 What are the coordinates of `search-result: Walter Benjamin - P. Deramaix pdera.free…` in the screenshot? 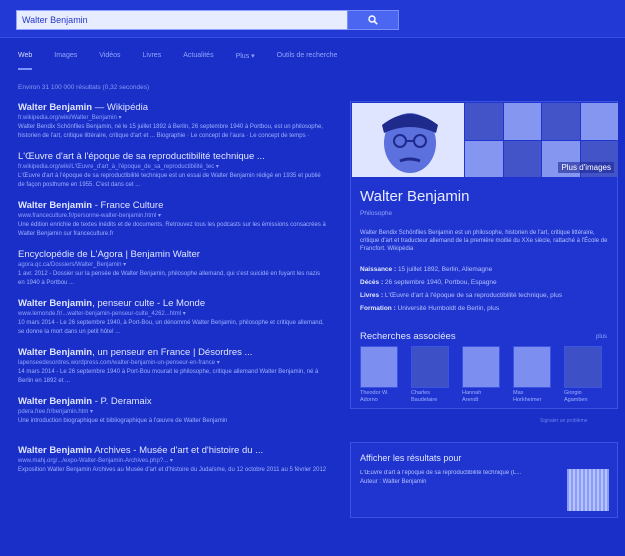 It's located at (173, 415).